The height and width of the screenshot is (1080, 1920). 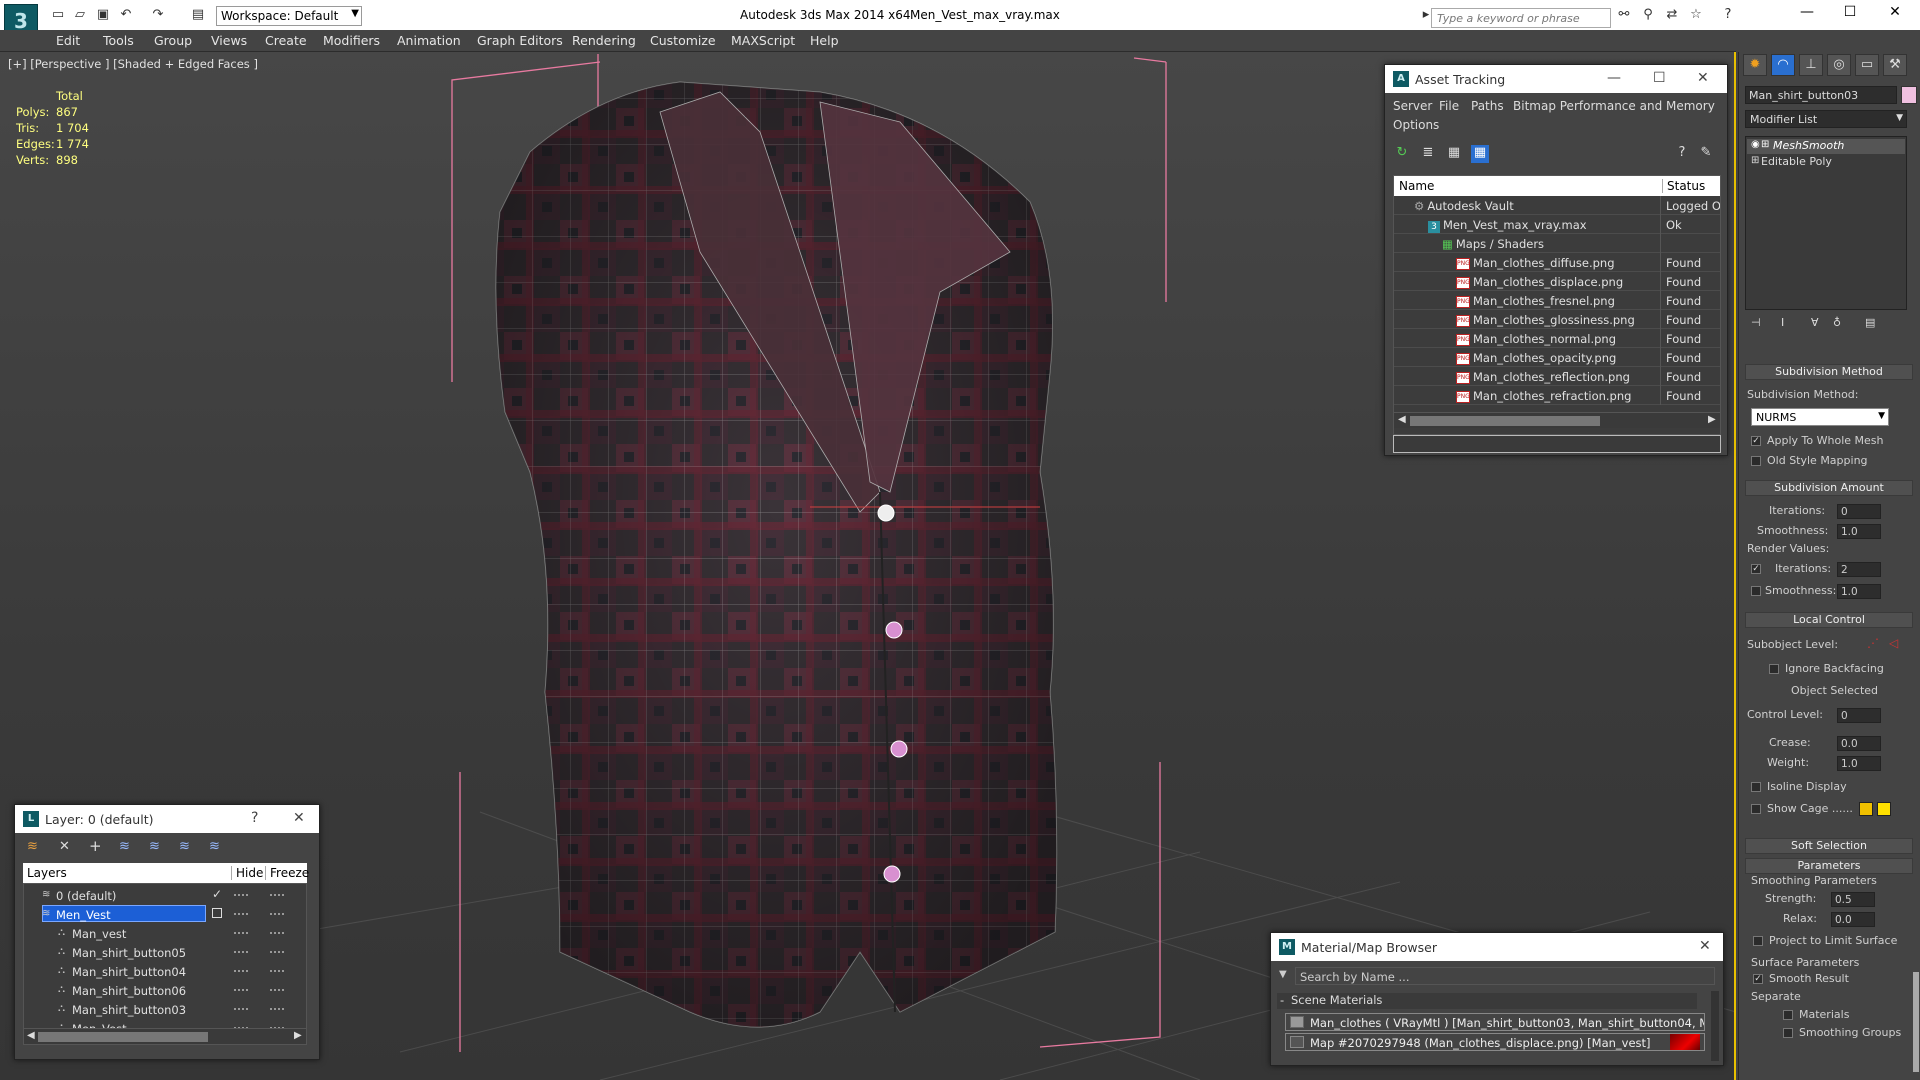 What do you see at coordinates (64, 846) in the screenshot?
I see `delete-layer-icon: ✕` at bounding box center [64, 846].